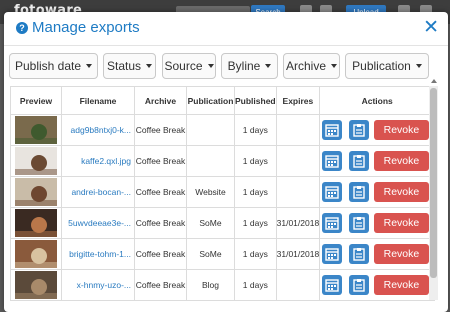  I want to click on filter-archive: Archive, so click(311, 66).